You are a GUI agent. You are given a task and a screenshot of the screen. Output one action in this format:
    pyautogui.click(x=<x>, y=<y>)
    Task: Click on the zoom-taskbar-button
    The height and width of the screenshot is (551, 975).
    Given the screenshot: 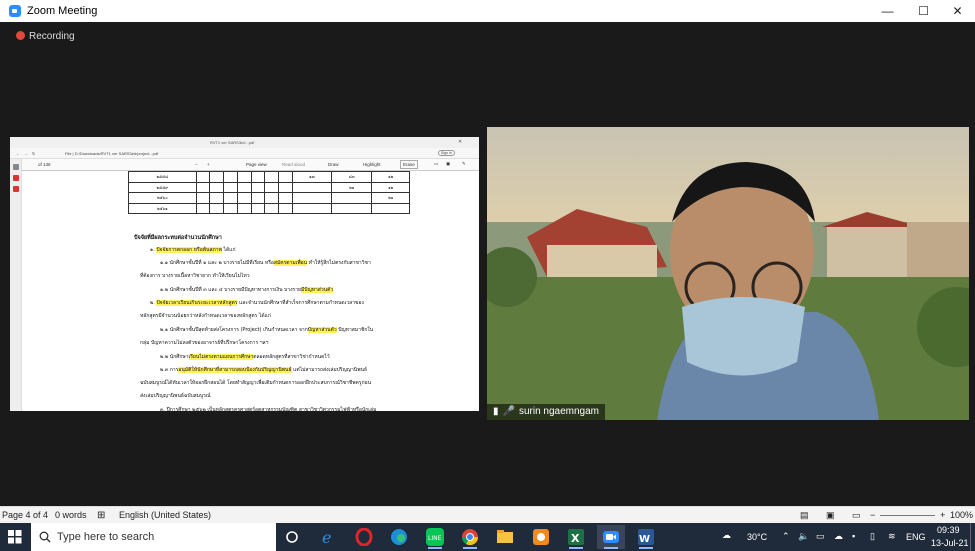 What is the action you would take?
    pyautogui.click(x=611, y=537)
    